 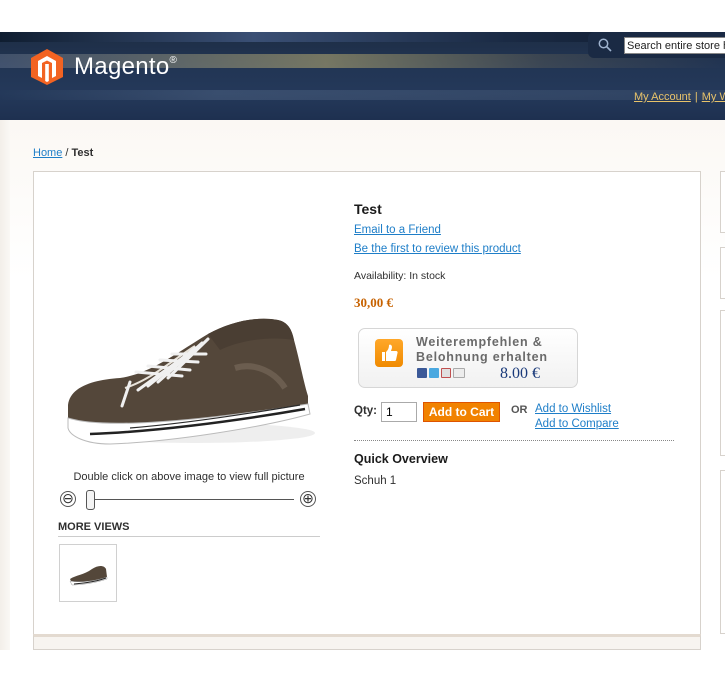 I want to click on zoom-slider-track, so click(x=191, y=499).